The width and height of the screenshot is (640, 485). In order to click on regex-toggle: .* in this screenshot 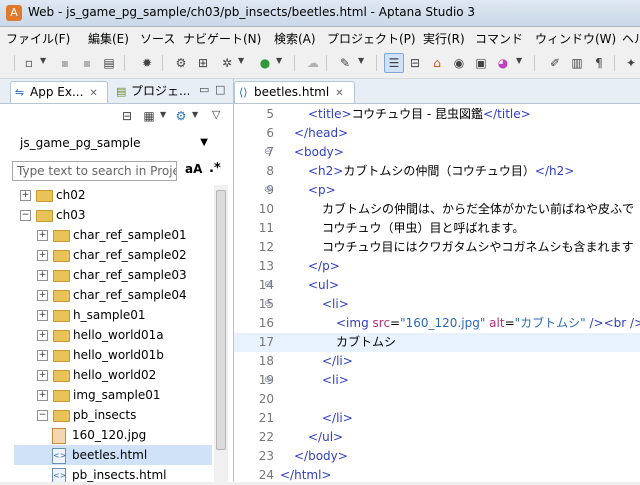, I will do `click(215, 168)`.